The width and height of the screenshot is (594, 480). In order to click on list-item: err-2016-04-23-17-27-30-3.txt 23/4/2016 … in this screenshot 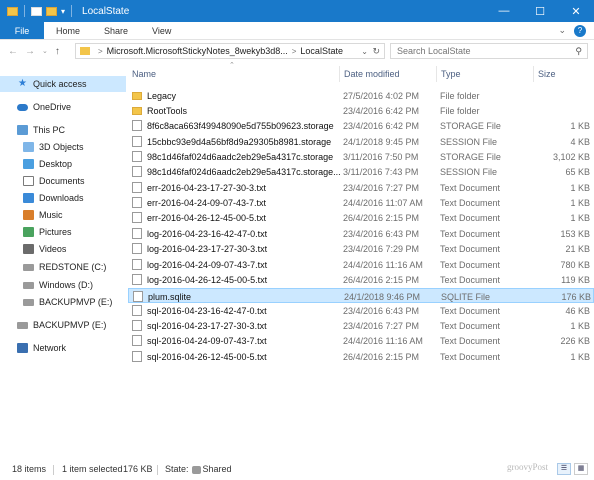, I will do `click(361, 187)`.